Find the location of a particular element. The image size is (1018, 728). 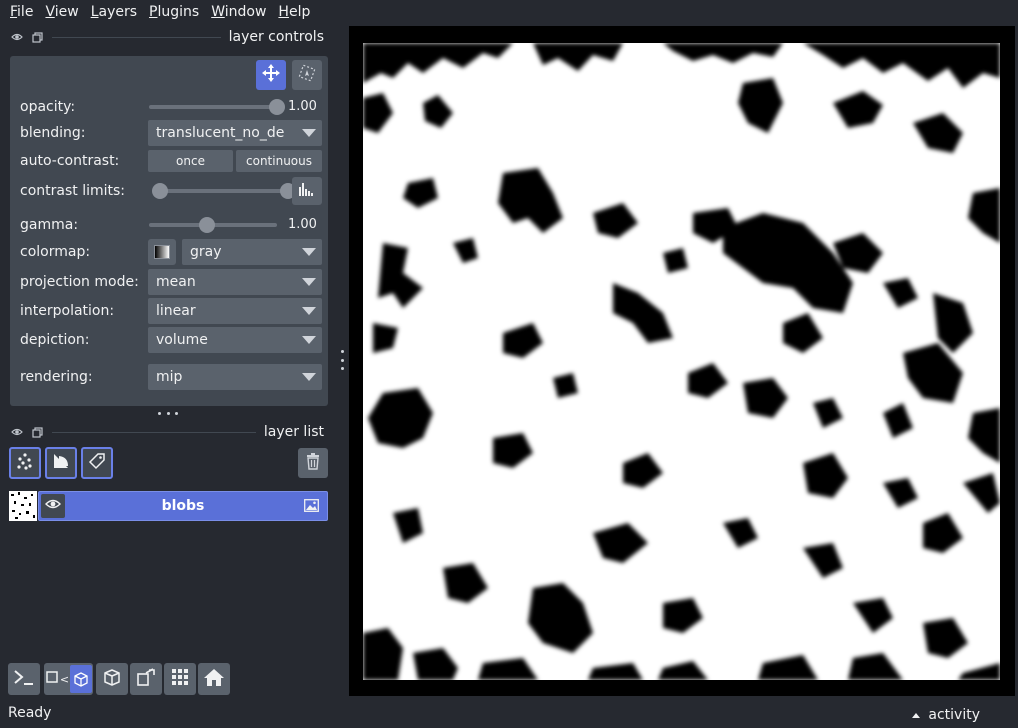

home-icon is located at coordinates (214, 679).